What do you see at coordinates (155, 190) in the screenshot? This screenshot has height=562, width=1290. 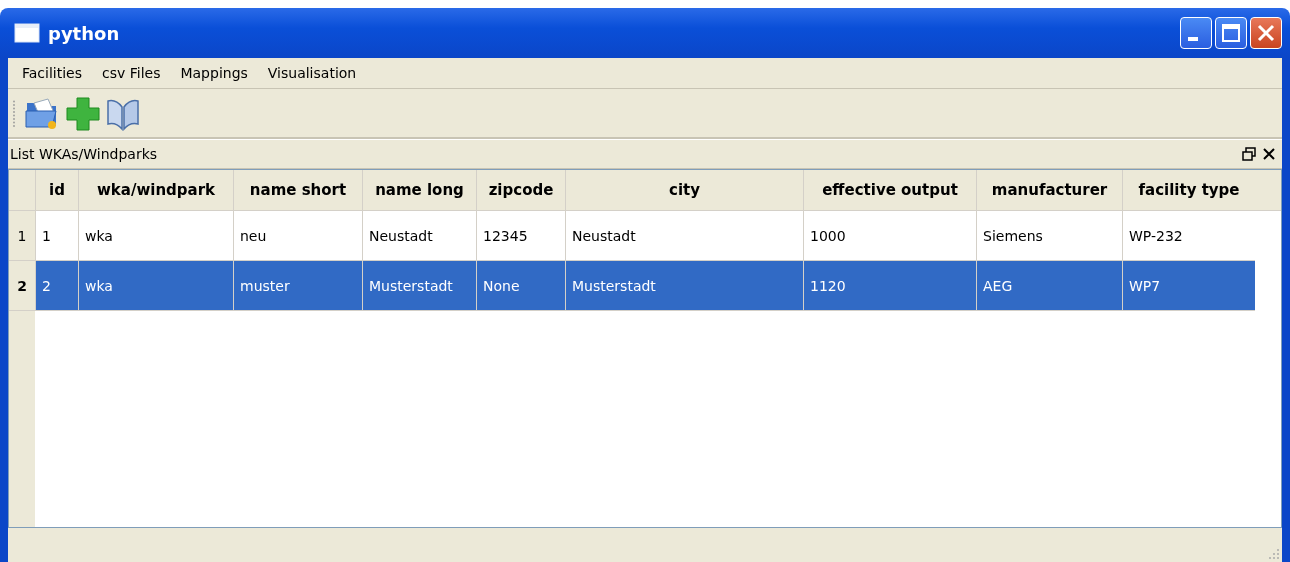 I see `column-header: wka/windpark` at bounding box center [155, 190].